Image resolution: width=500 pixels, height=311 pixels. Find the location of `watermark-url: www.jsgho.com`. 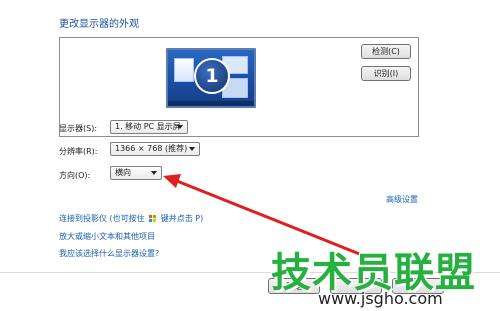

watermark-url: www.jsgho.com is located at coordinates (380, 298).